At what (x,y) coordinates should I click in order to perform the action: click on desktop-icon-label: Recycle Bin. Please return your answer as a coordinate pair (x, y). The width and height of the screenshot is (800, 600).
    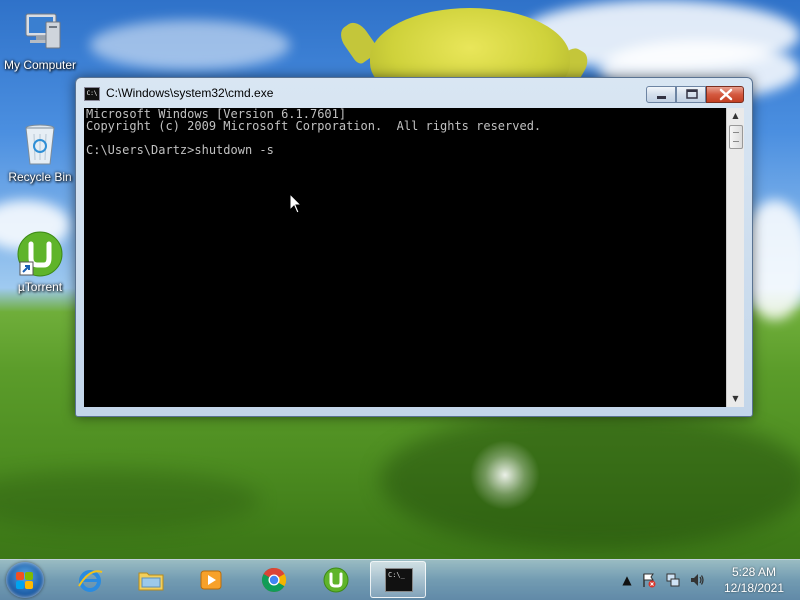
    Looking at the image, I should click on (40, 177).